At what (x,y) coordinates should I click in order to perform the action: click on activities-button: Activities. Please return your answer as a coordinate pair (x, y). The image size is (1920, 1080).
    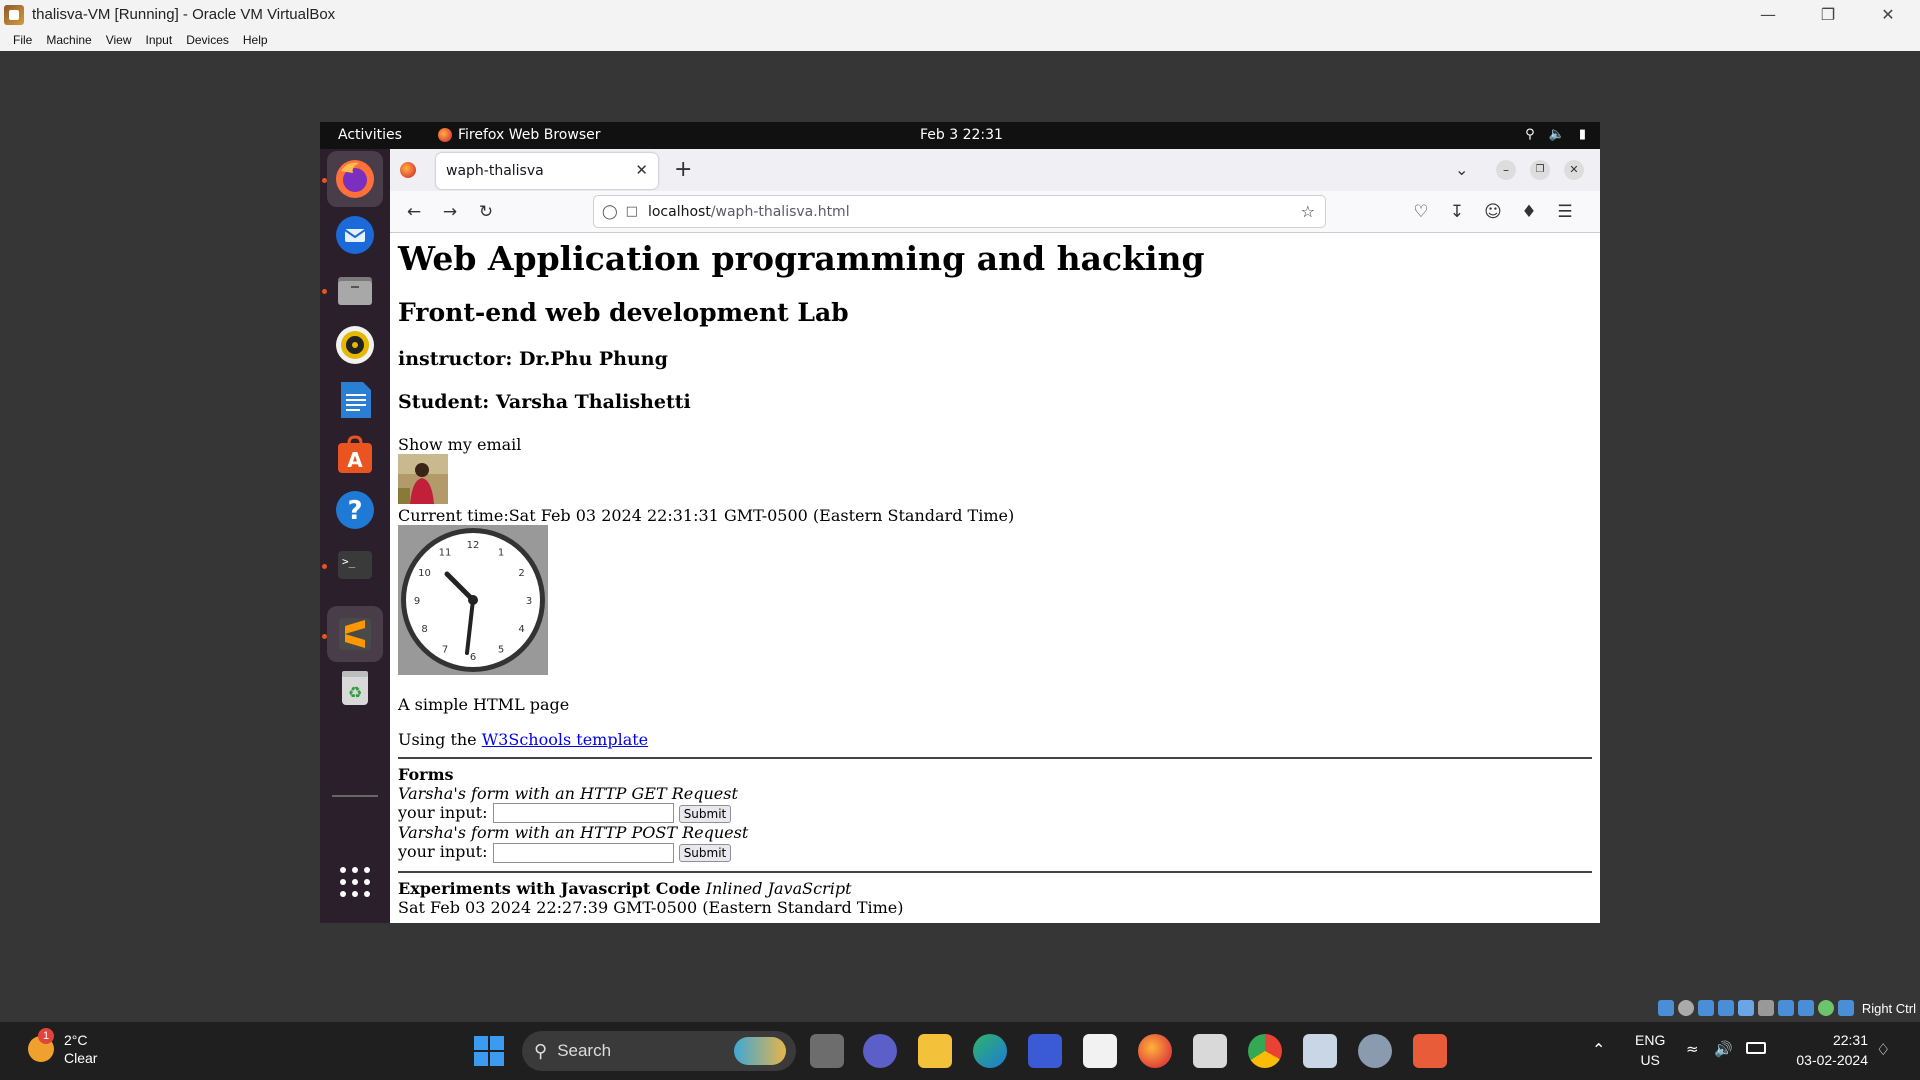
    Looking at the image, I should click on (370, 135).